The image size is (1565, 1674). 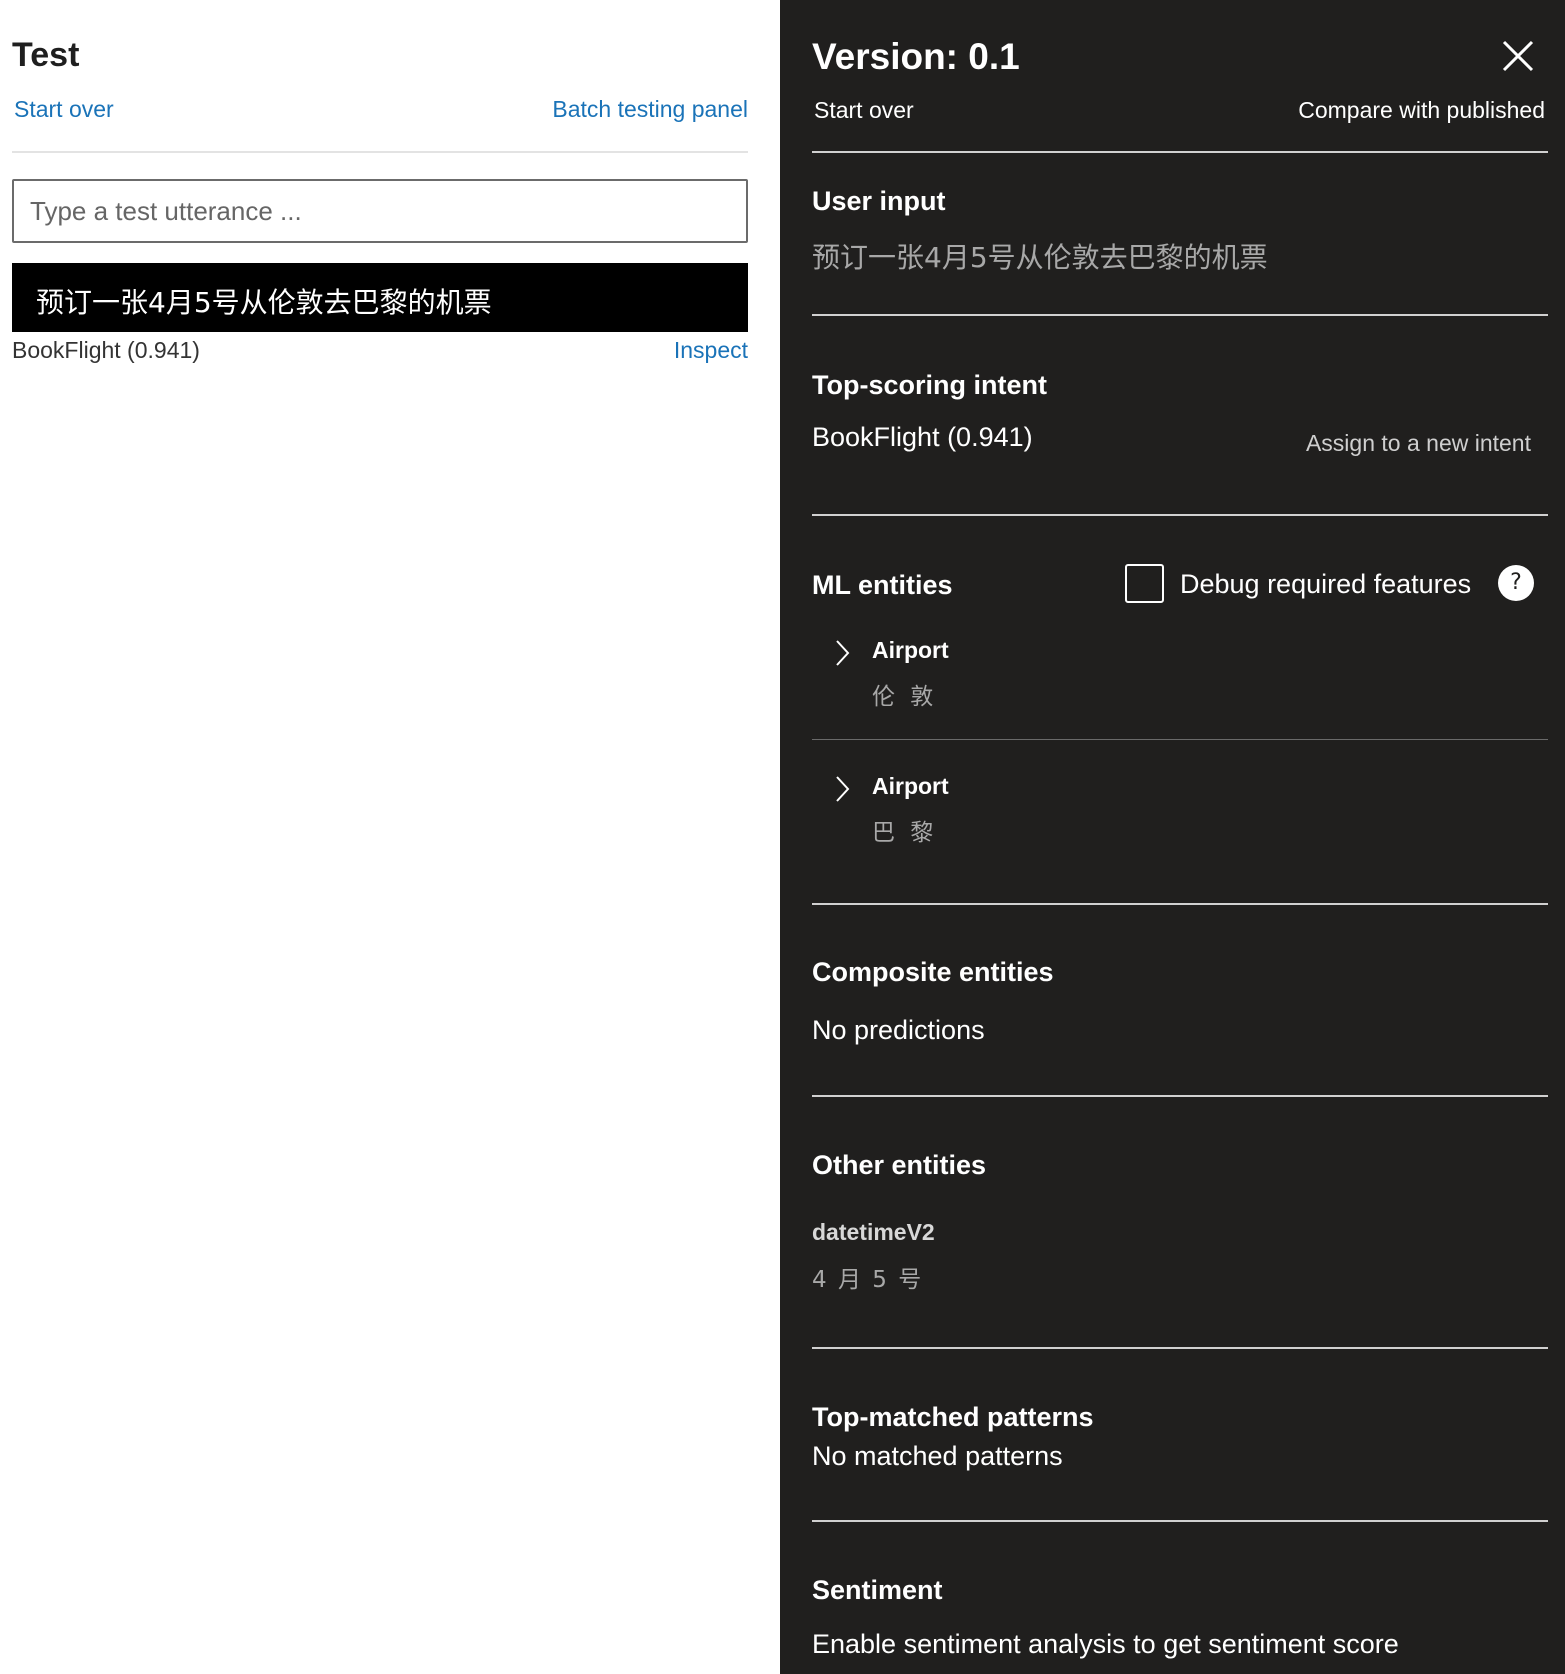 I want to click on ml-entities-heading: ML entities, so click(x=882, y=585).